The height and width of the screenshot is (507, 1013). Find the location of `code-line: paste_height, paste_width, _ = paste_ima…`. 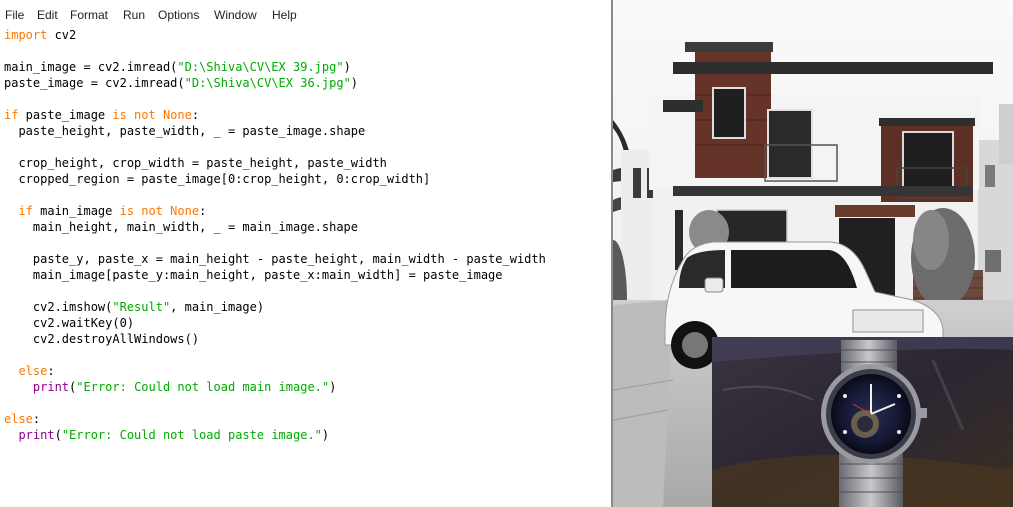

code-line: paste_height, paste_width, _ = paste_ima… is located at coordinates (275, 131).